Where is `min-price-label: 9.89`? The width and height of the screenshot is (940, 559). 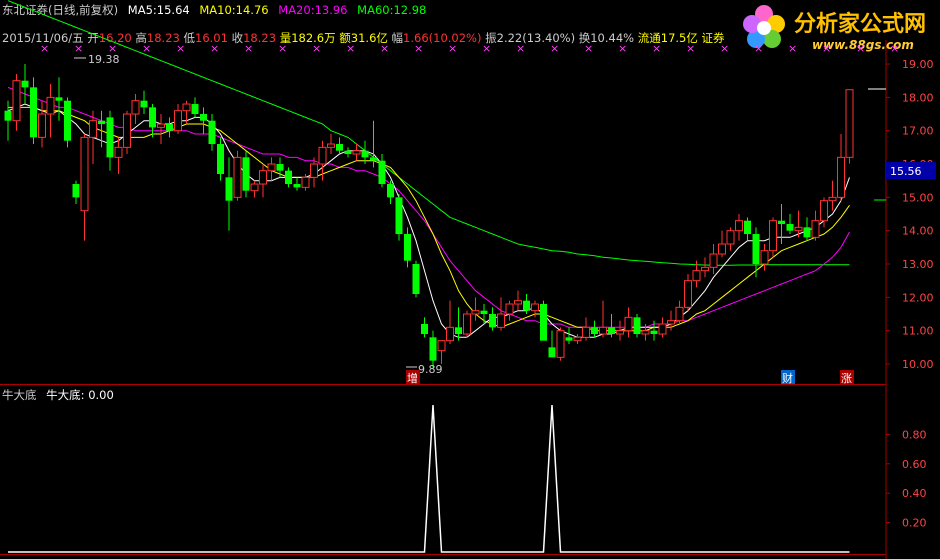
min-price-label: 9.89 is located at coordinates (430, 369).